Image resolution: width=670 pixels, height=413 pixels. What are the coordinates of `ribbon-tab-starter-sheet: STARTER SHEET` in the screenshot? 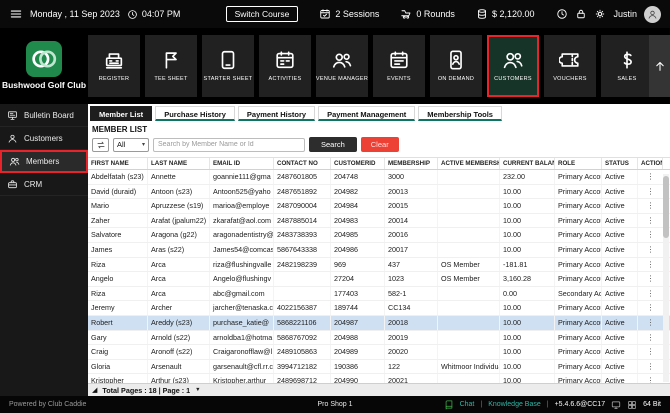 It's located at (228, 66).